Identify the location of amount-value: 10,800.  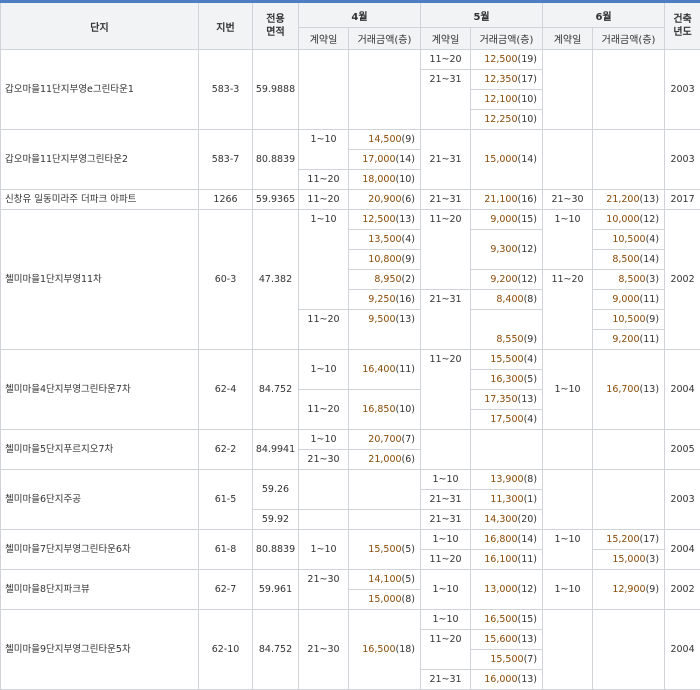
(384, 259).